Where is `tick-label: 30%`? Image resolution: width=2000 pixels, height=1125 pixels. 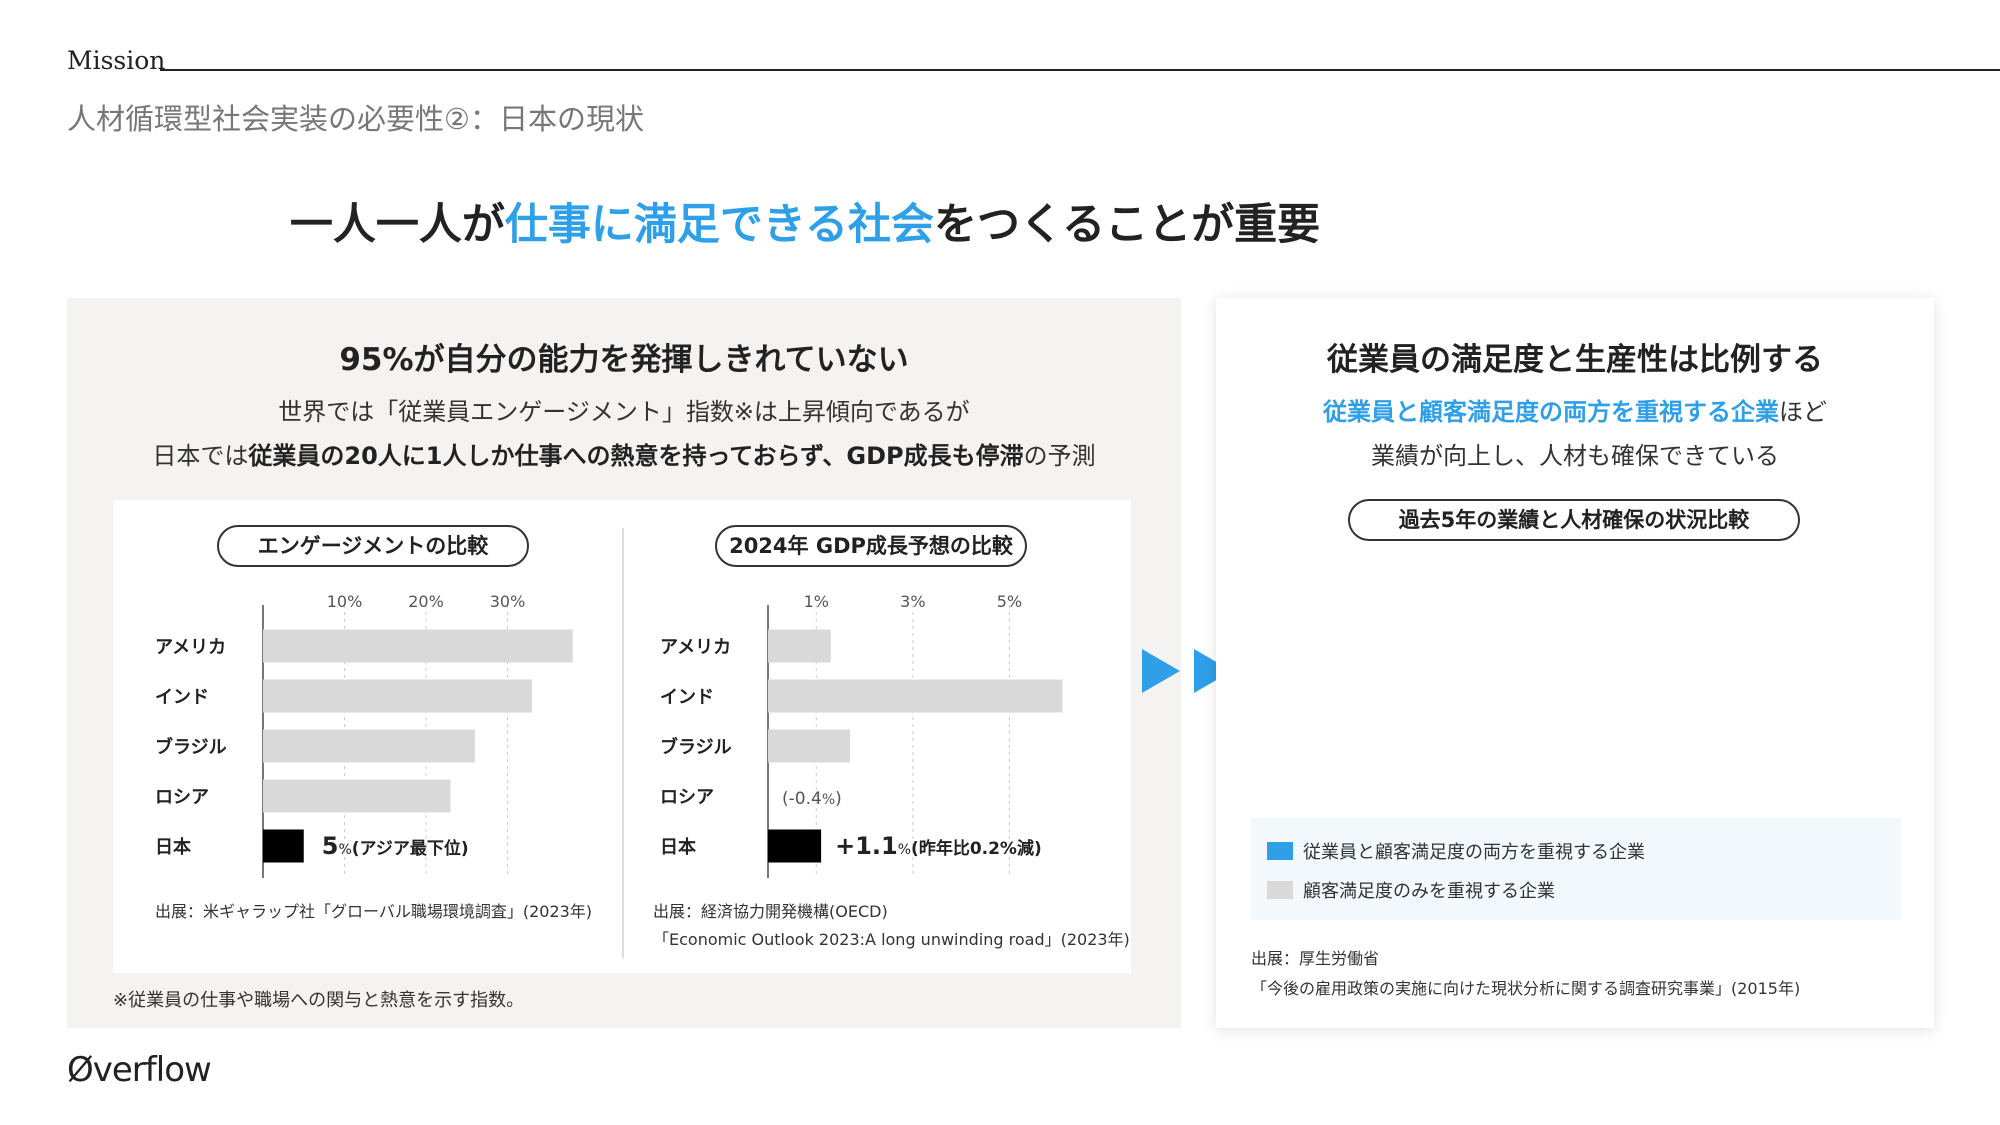 tick-label: 30% is located at coordinates (508, 601).